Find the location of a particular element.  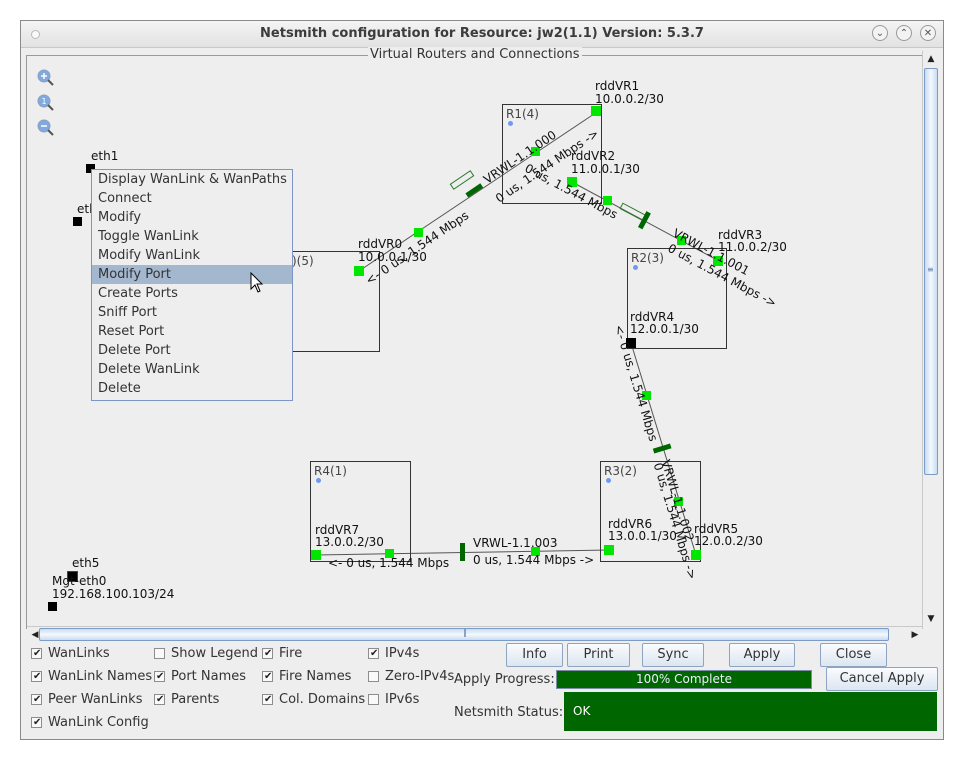

checkbox-fire-names: ✔ Fire Names is located at coordinates (306, 677).